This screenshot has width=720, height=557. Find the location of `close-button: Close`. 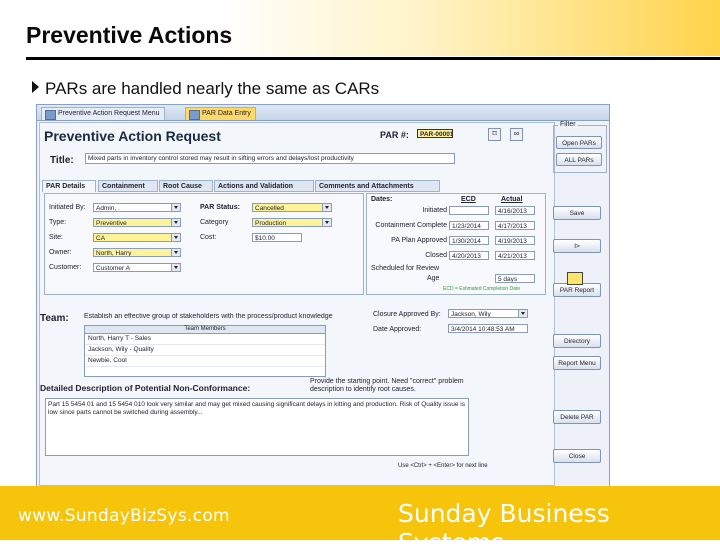

close-button: Close is located at coordinates (577, 456).